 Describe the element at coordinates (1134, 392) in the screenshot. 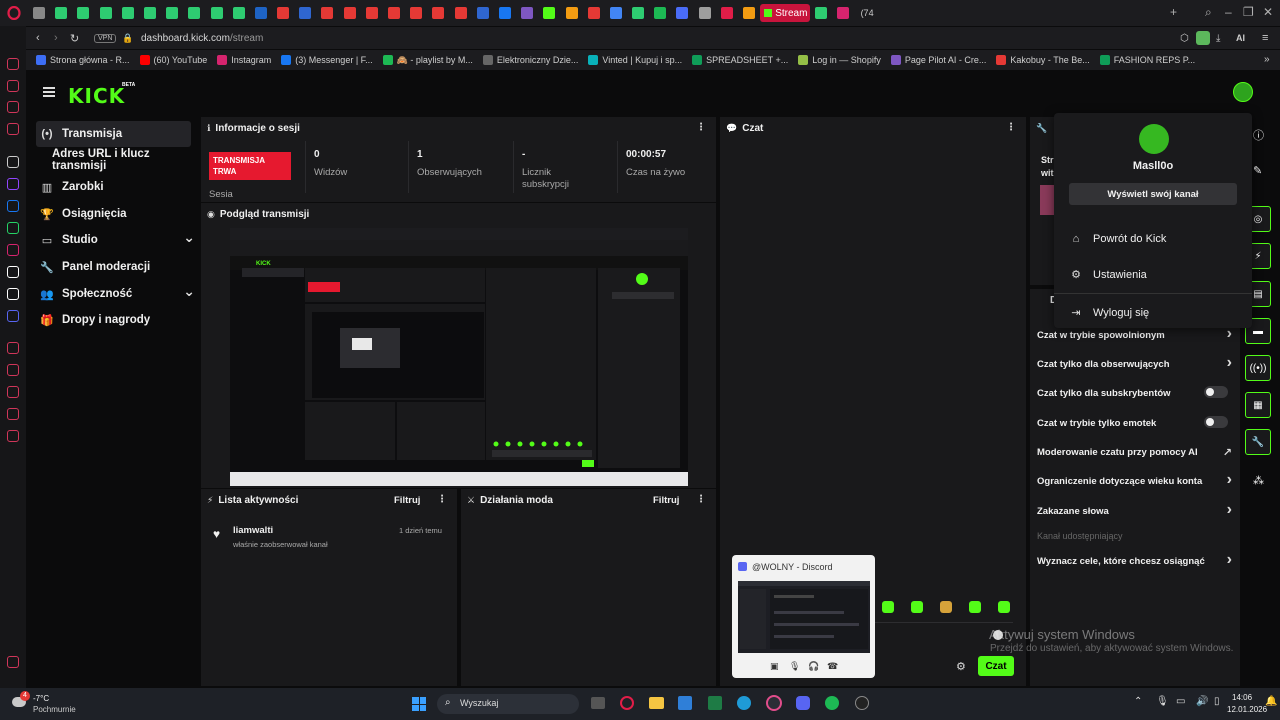

I see `chat-setting-row: Czat tylko dla subskrybentów` at that location.